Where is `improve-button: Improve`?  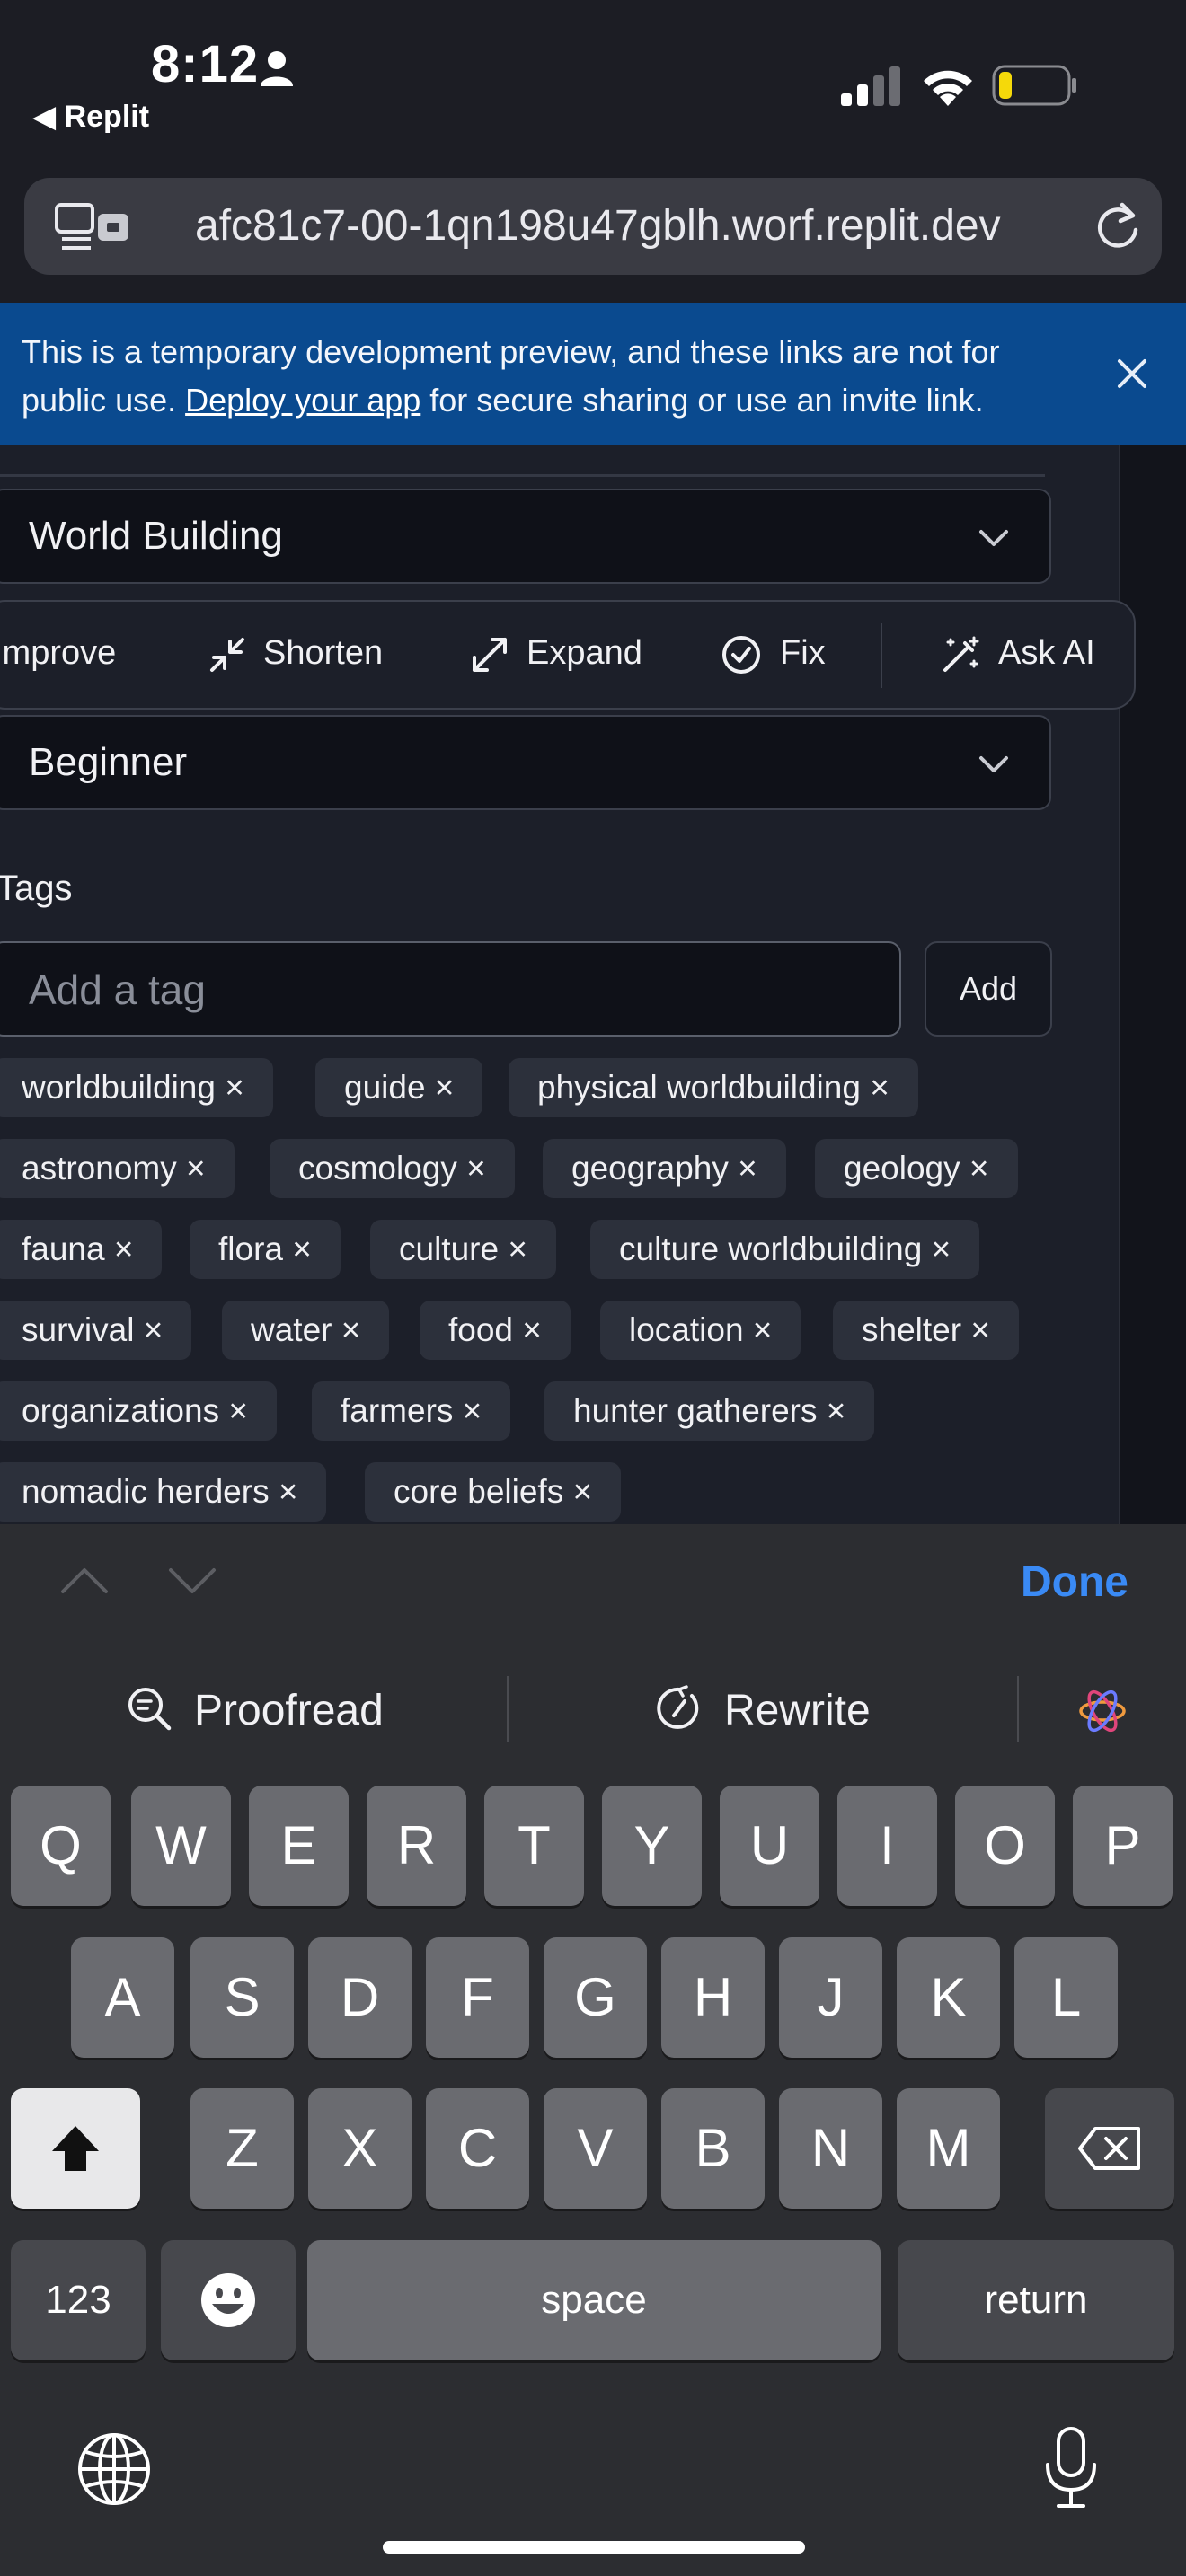
improve-button: Improve is located at coordinates (58, 653).